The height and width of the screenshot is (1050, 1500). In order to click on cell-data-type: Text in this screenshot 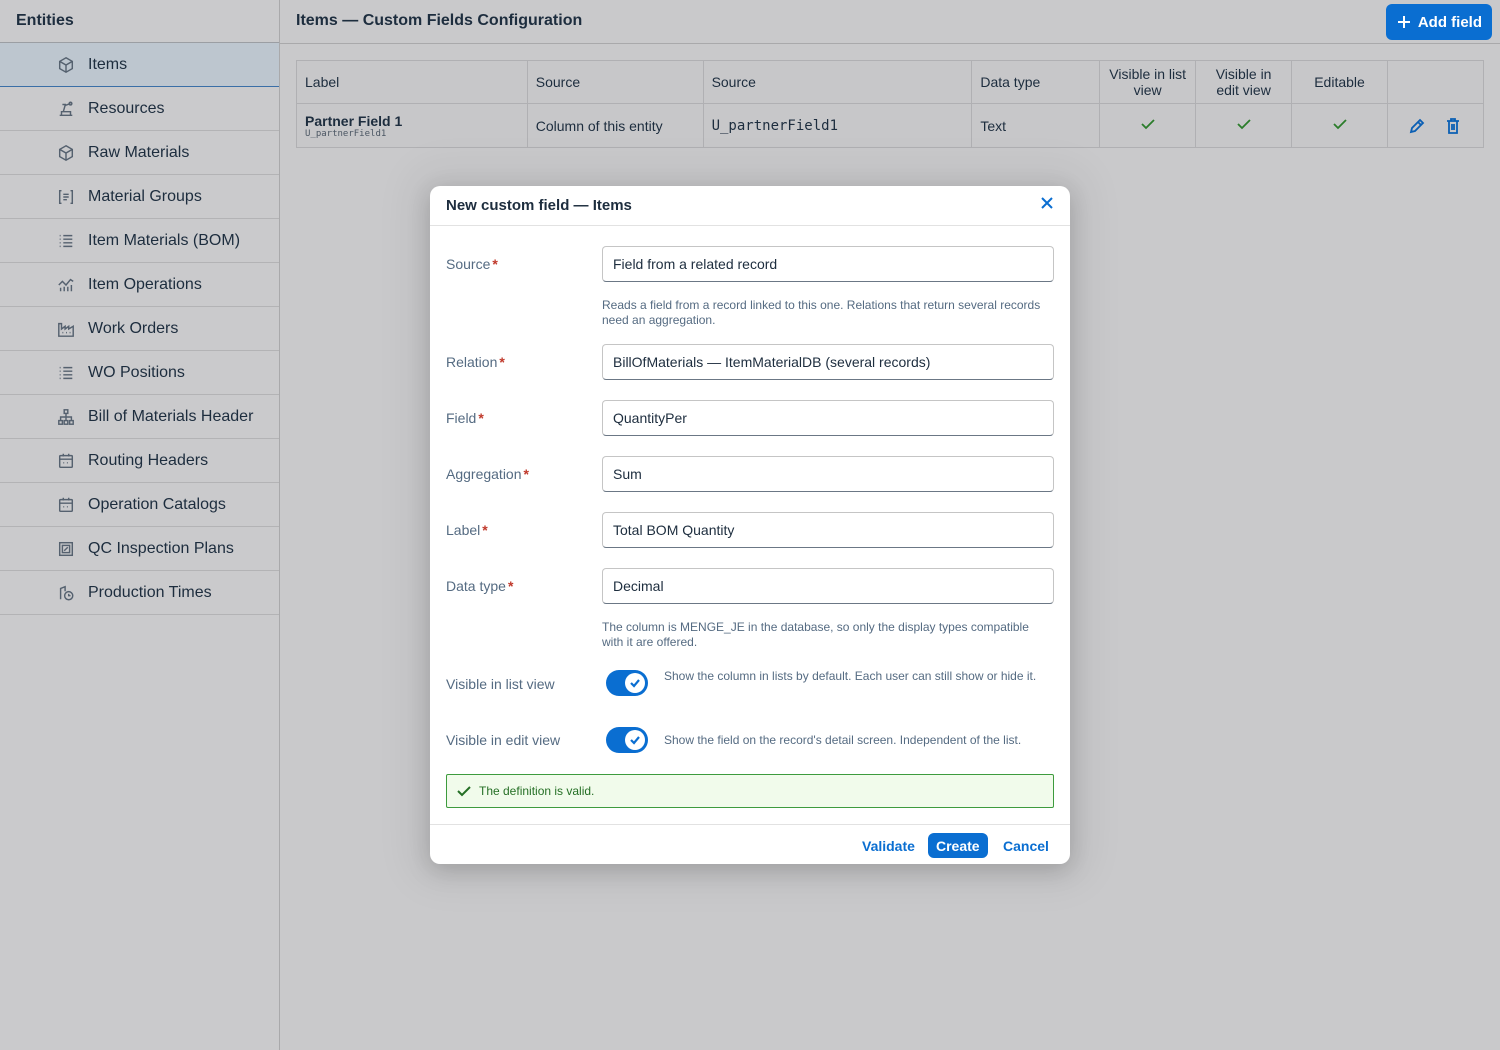, I will do `click(1036, 125)`.